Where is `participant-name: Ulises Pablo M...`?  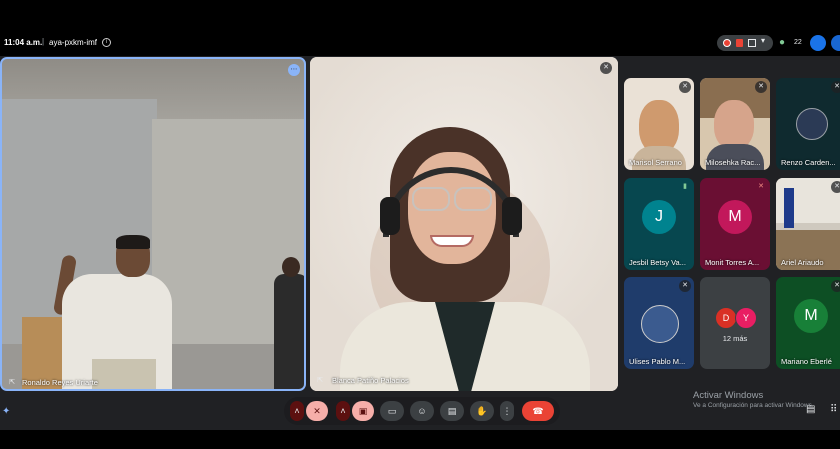 participant-name: Ulises Pablo M... is located at coordinates (657, 361).